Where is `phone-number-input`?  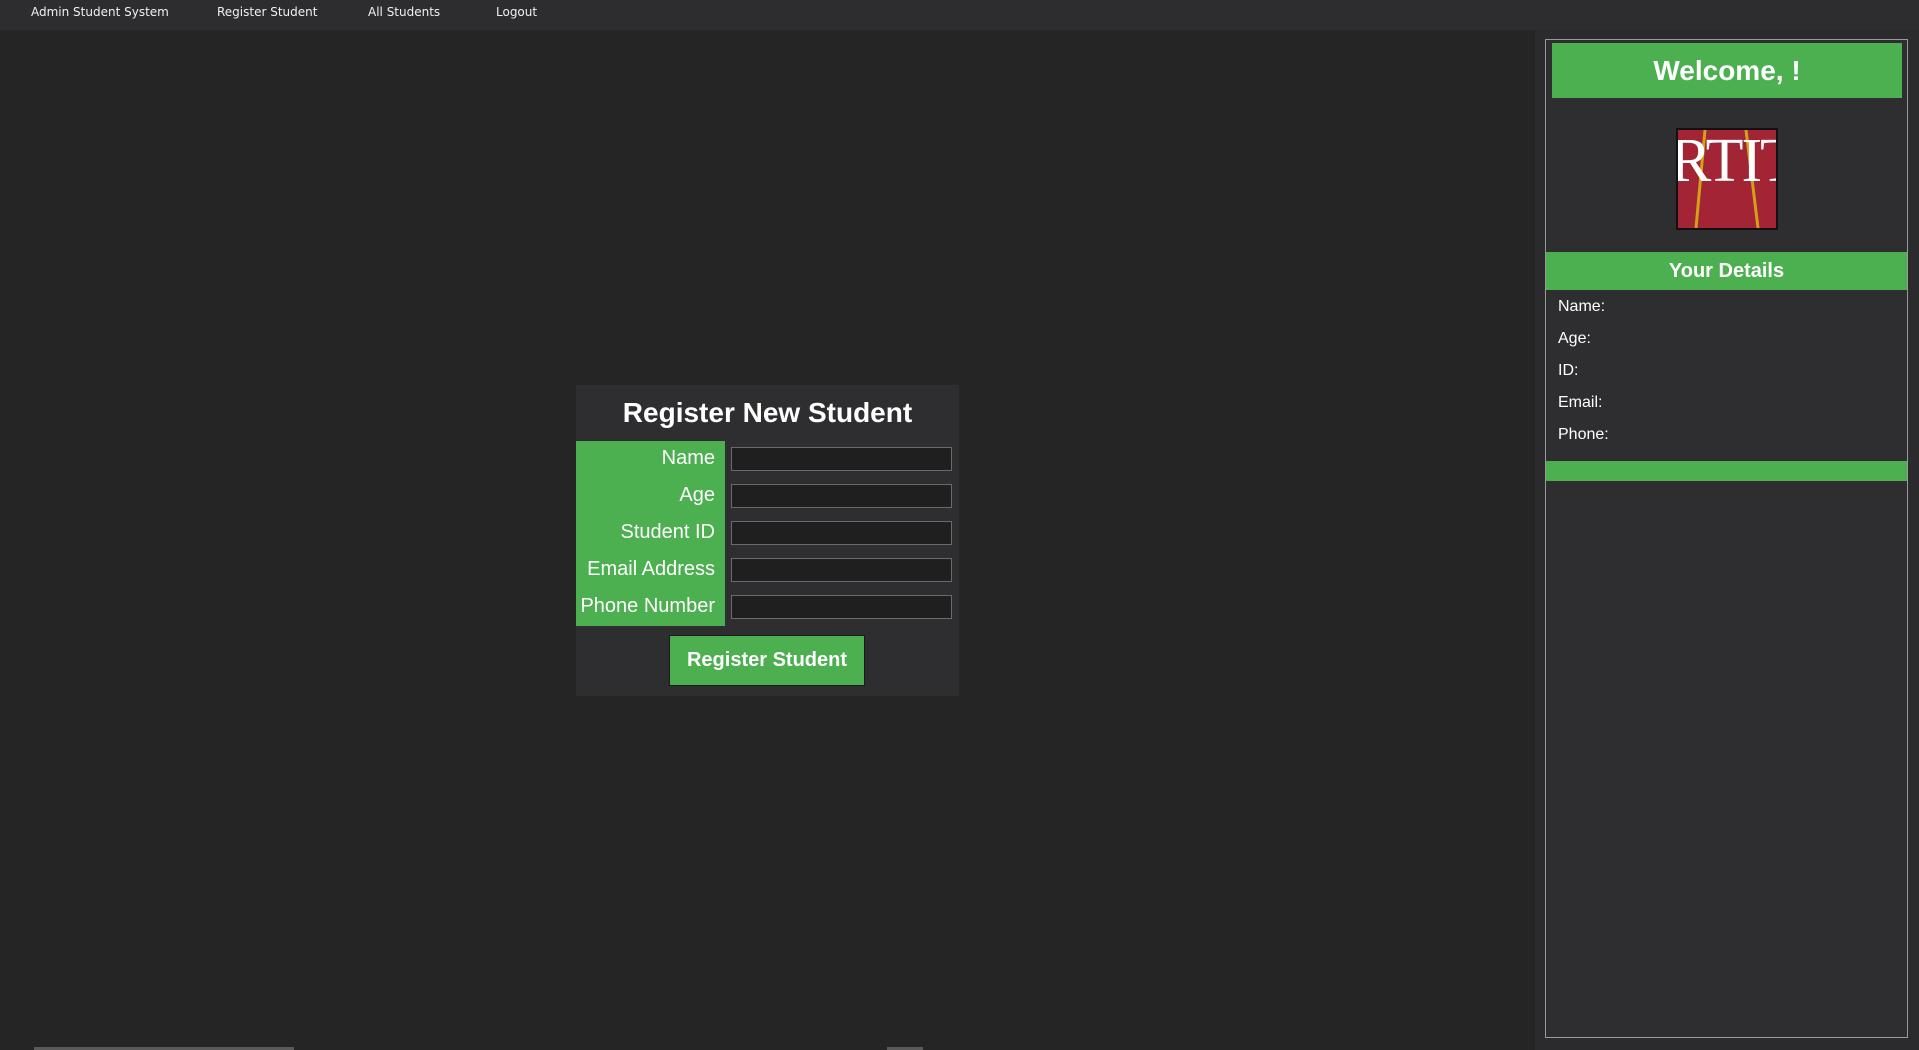 phone-number-input is located at coordinates (841, 607).